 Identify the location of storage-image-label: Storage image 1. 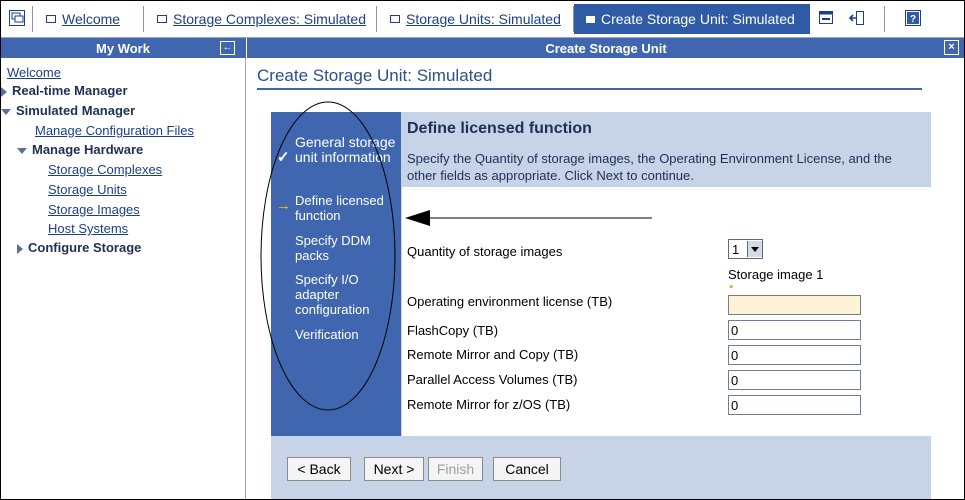
(776, 274).